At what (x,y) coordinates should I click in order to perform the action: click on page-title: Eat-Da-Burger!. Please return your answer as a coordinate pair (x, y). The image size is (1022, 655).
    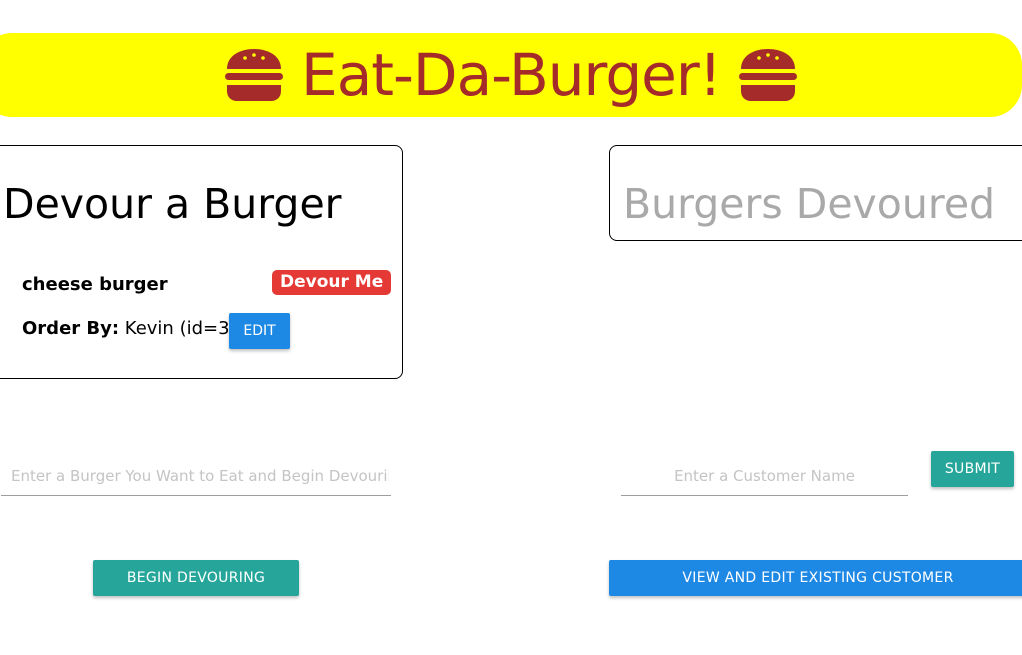
    Looking at the image, I should click on (511, 75).